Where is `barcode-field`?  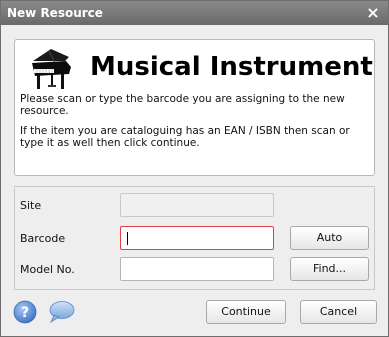
barcode-field is located at coordinates (197, 238).